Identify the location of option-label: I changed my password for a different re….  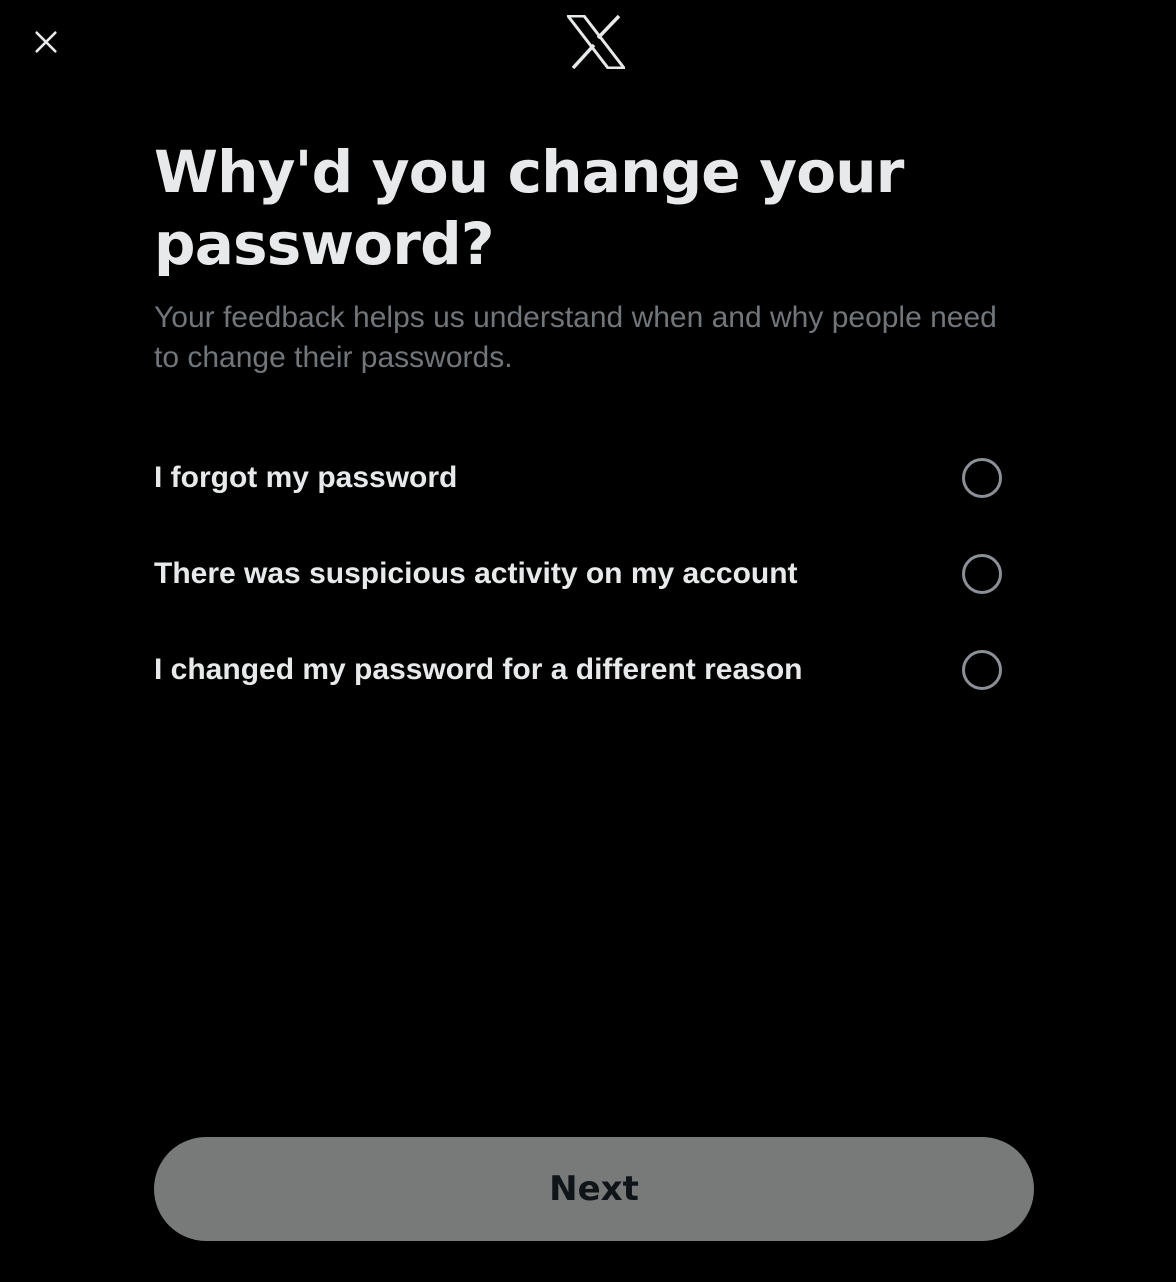
(478, 669).